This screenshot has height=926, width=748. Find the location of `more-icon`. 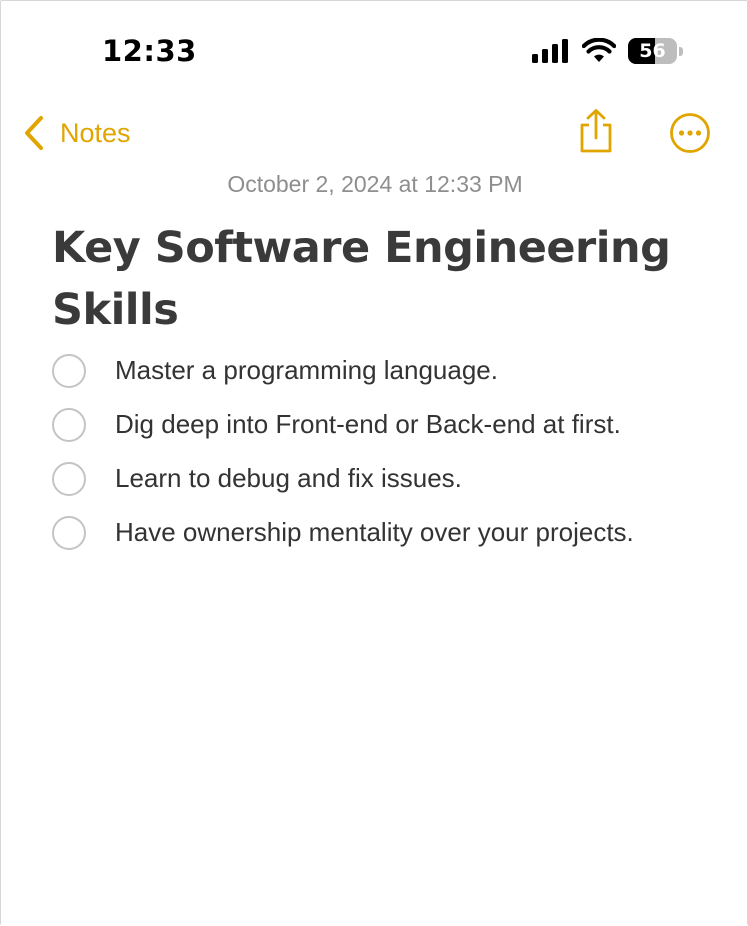

more-icon is located at coordinates (690, 133).